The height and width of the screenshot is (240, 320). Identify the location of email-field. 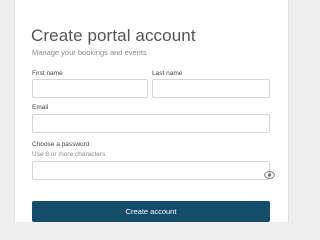
(151, 123).